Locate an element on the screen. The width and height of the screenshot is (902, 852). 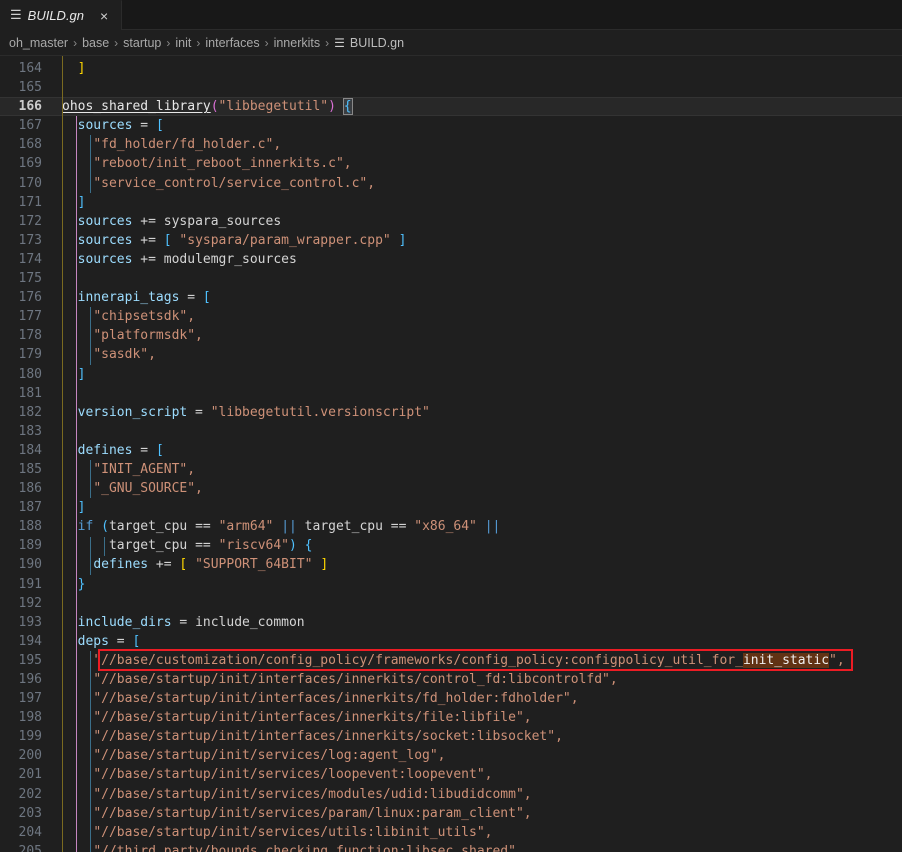
code-line: 170 "service_control/service_control.c", is located at coordinates (451, 183).